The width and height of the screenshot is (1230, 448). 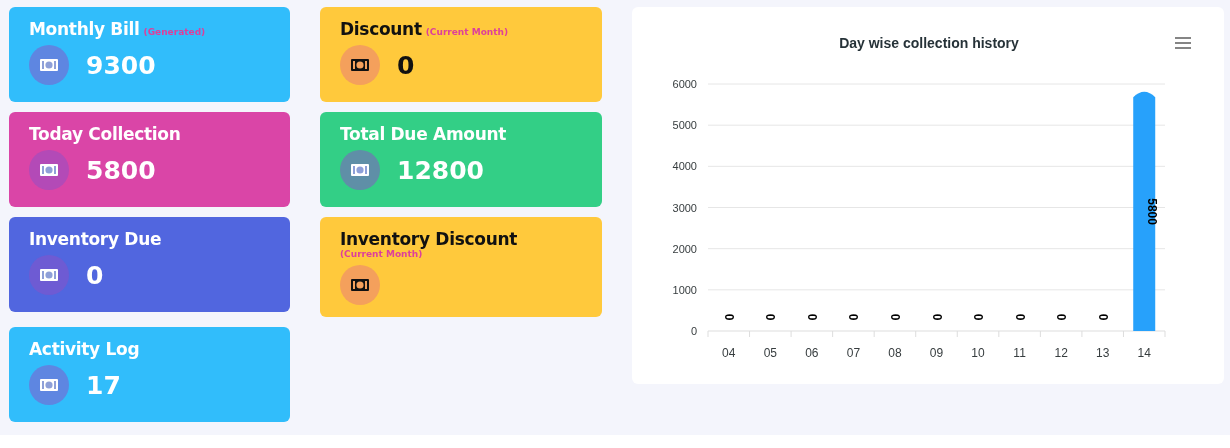 What do you see at coordinates (684, 248) in the screenshot?
I see `y-tick-label: 2000` at bounding box center [684, 248].